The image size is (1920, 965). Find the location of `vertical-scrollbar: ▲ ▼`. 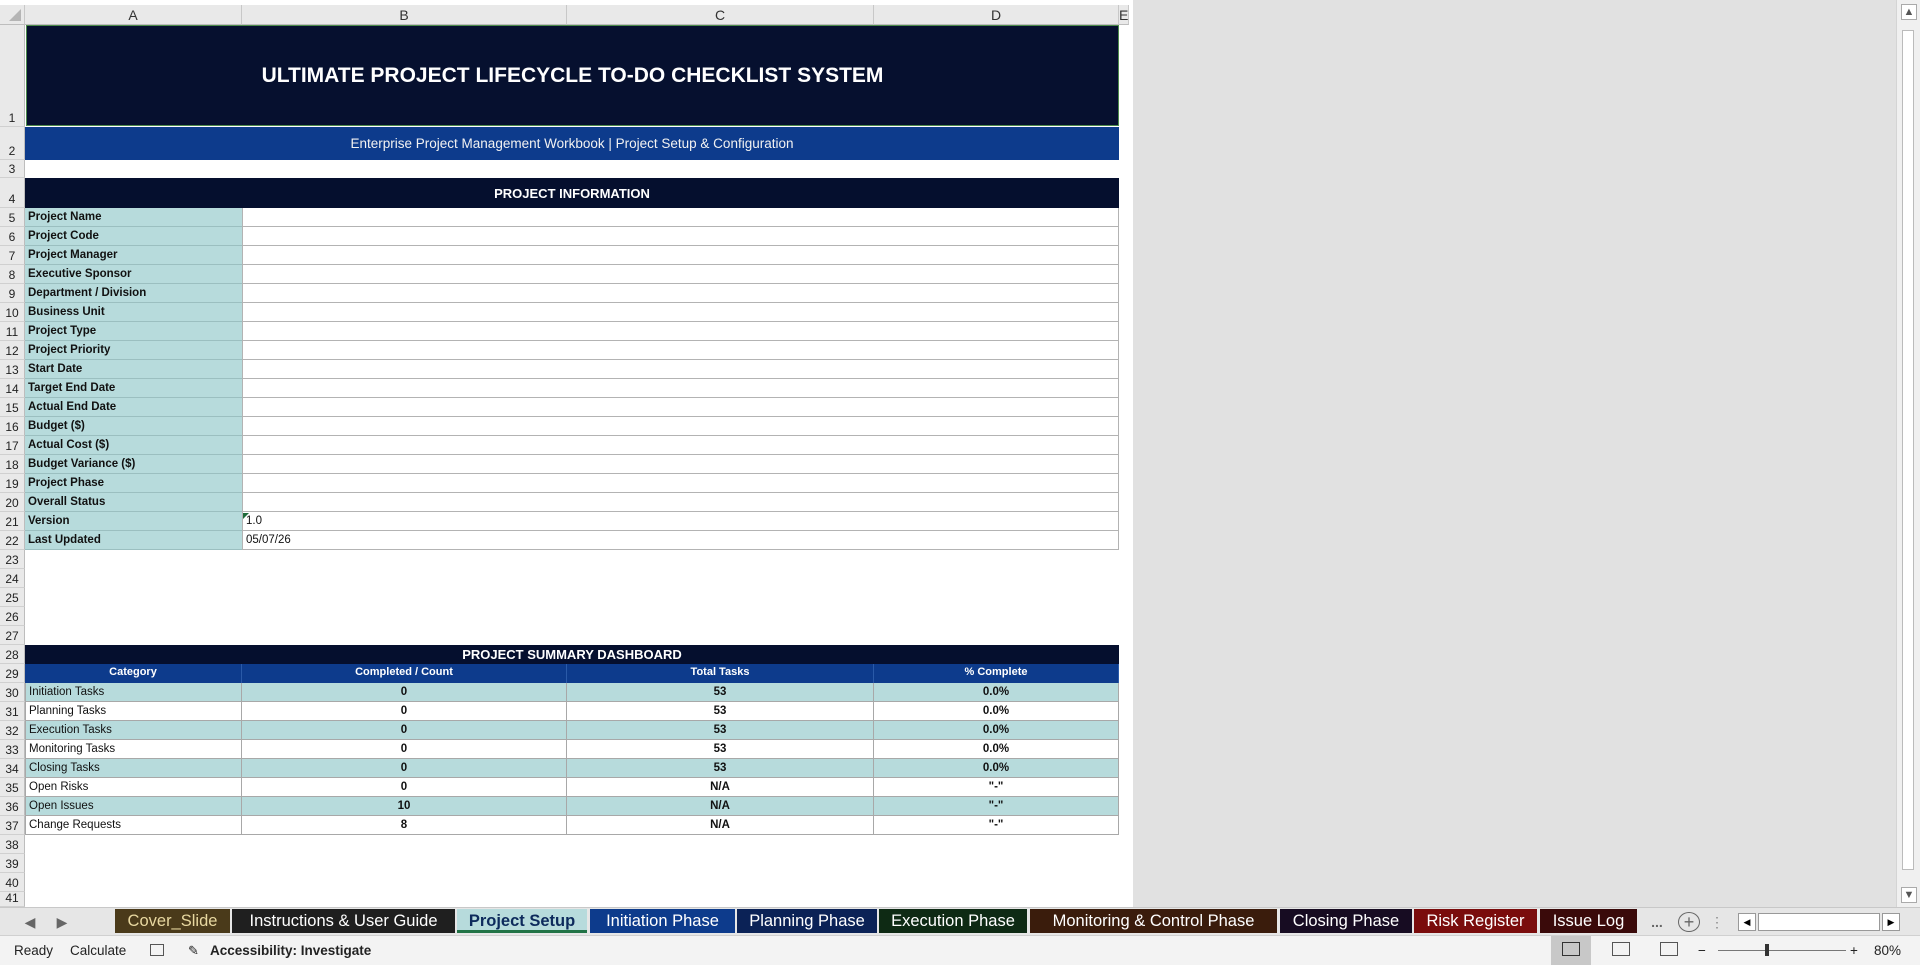

vertical-scrollbar: ▲ ▼ is located at coordinates (1908, 453).